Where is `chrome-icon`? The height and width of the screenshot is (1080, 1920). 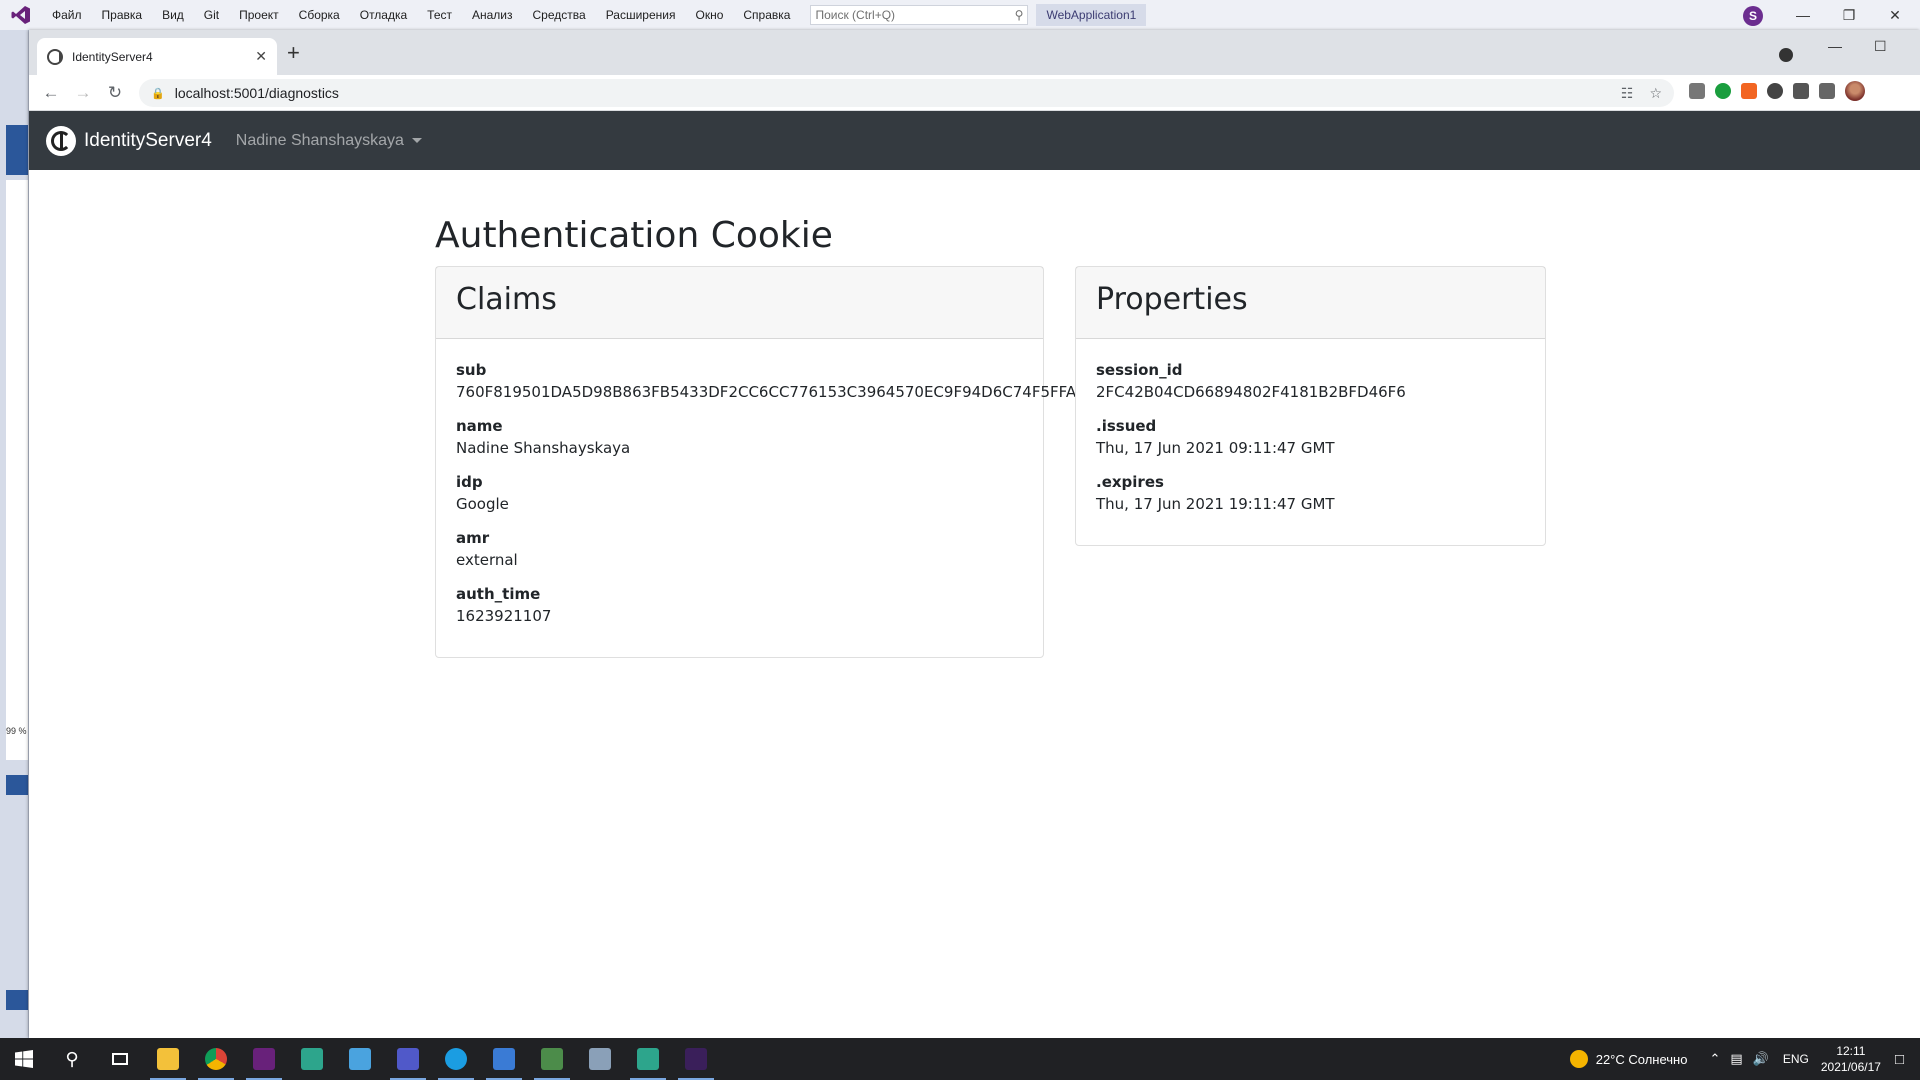 chrome-icon is located at coordinates (216, 1059).